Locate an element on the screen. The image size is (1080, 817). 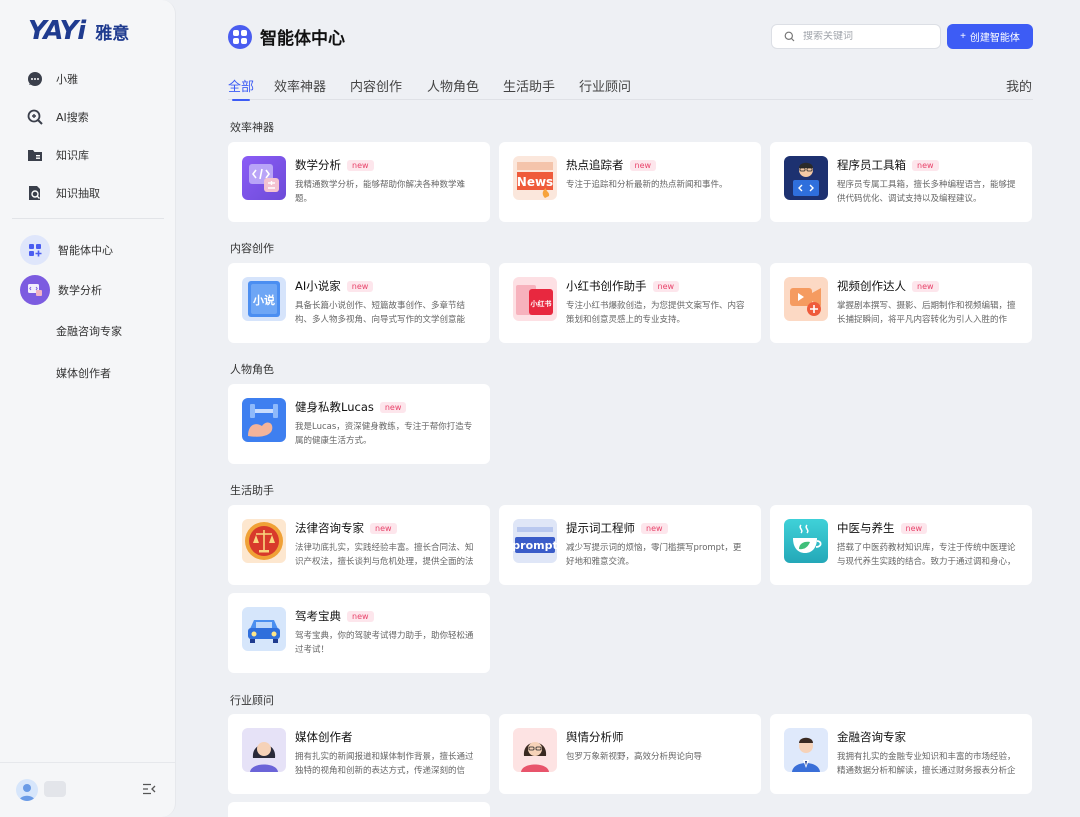
page-title: 智能体中心 is located at coordinates (302, 39).